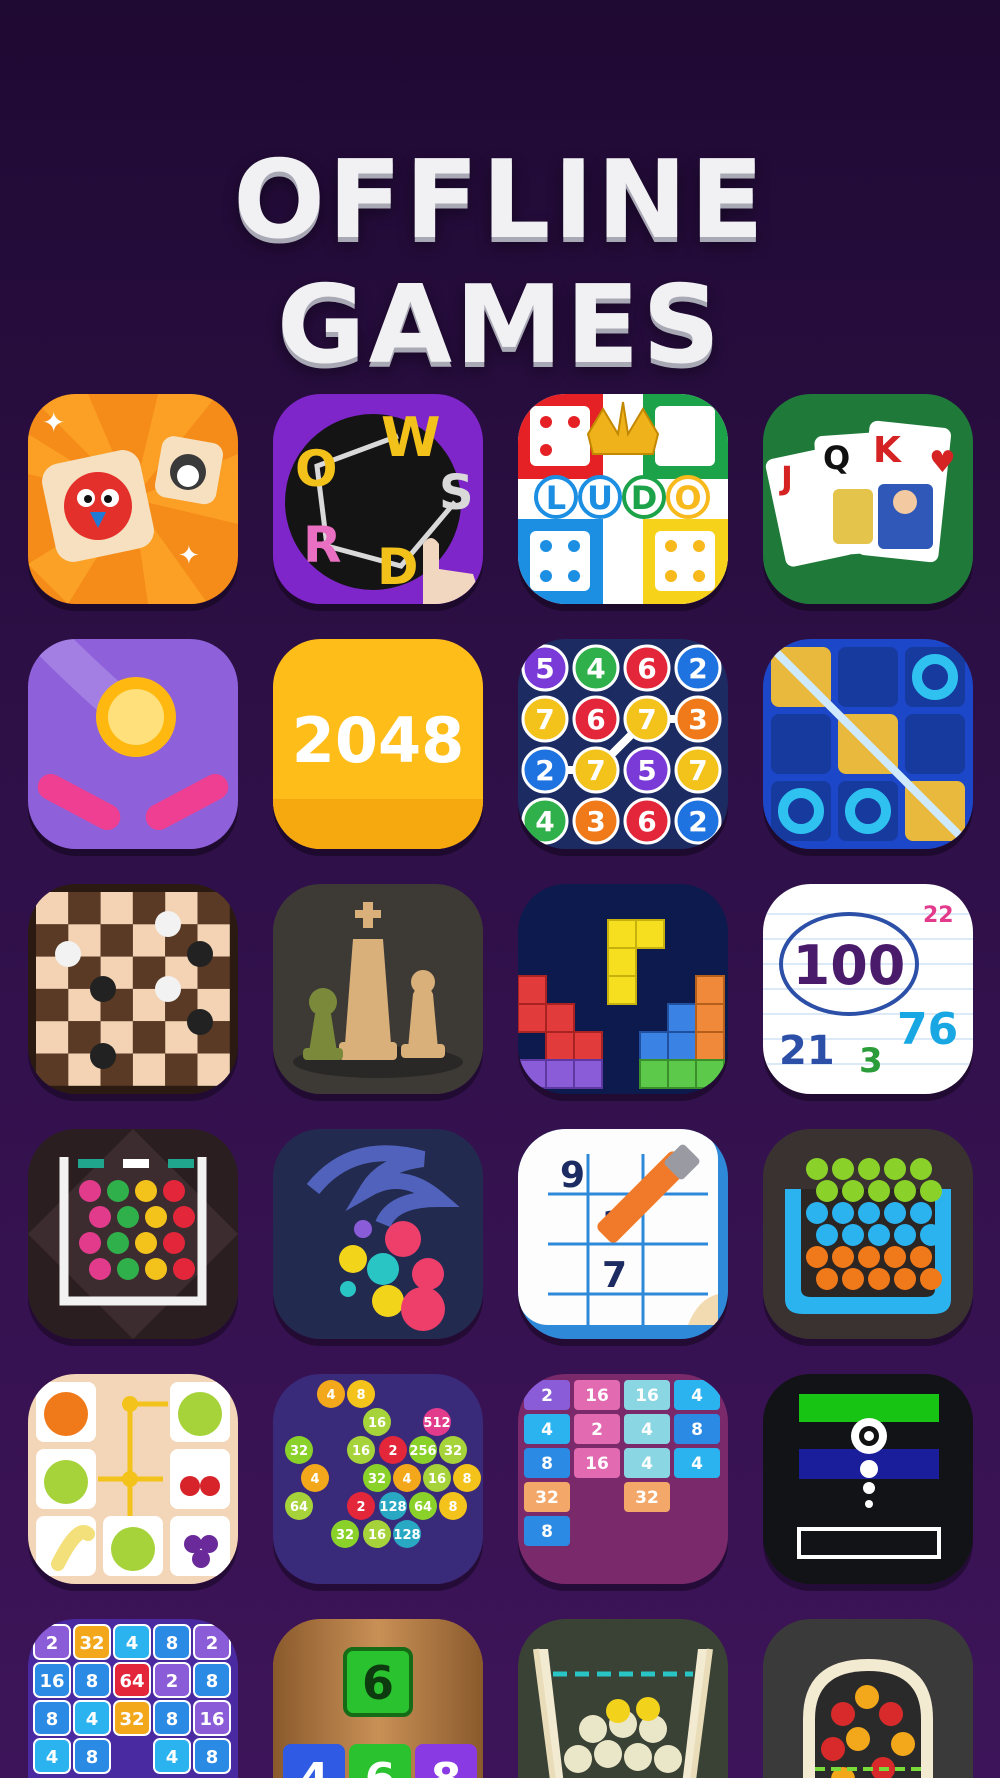  I want to click on tile-match-app: ✦ ✦, so click(133, 499).